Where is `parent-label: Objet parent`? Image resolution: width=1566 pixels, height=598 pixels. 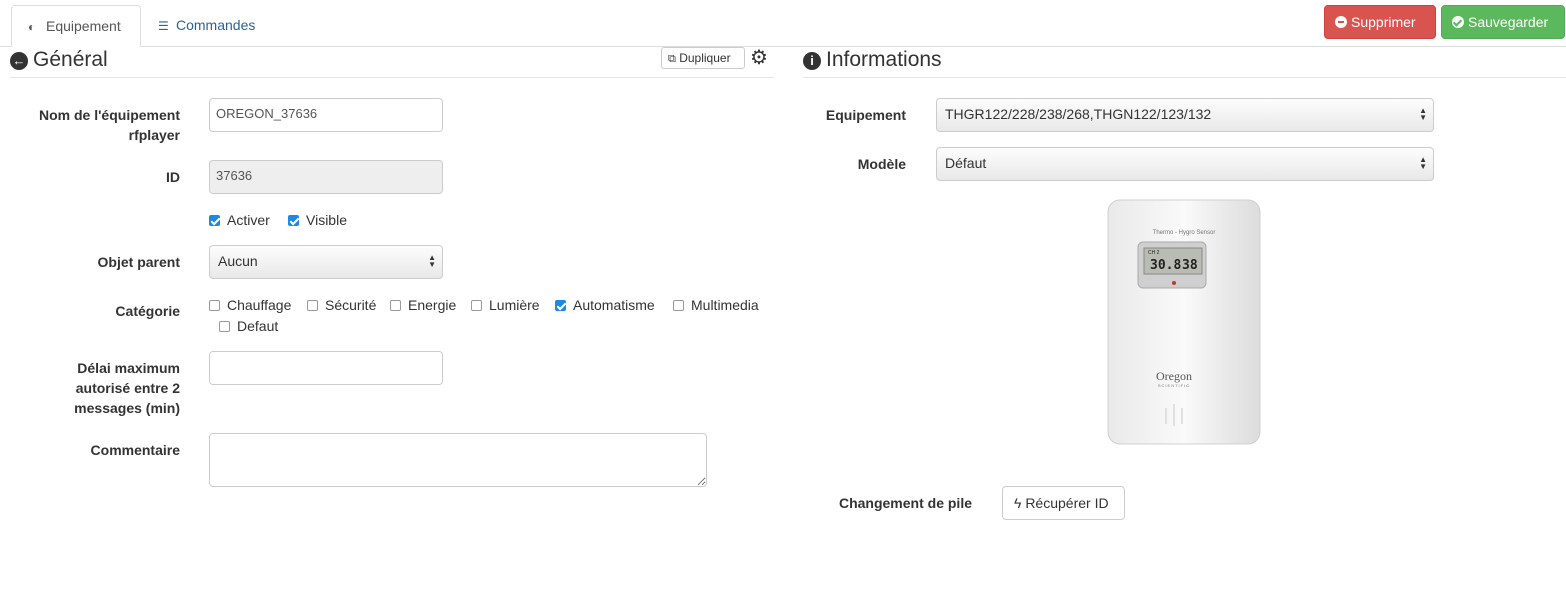
parent-label: Objet parent is located at coordinates (138, 262).